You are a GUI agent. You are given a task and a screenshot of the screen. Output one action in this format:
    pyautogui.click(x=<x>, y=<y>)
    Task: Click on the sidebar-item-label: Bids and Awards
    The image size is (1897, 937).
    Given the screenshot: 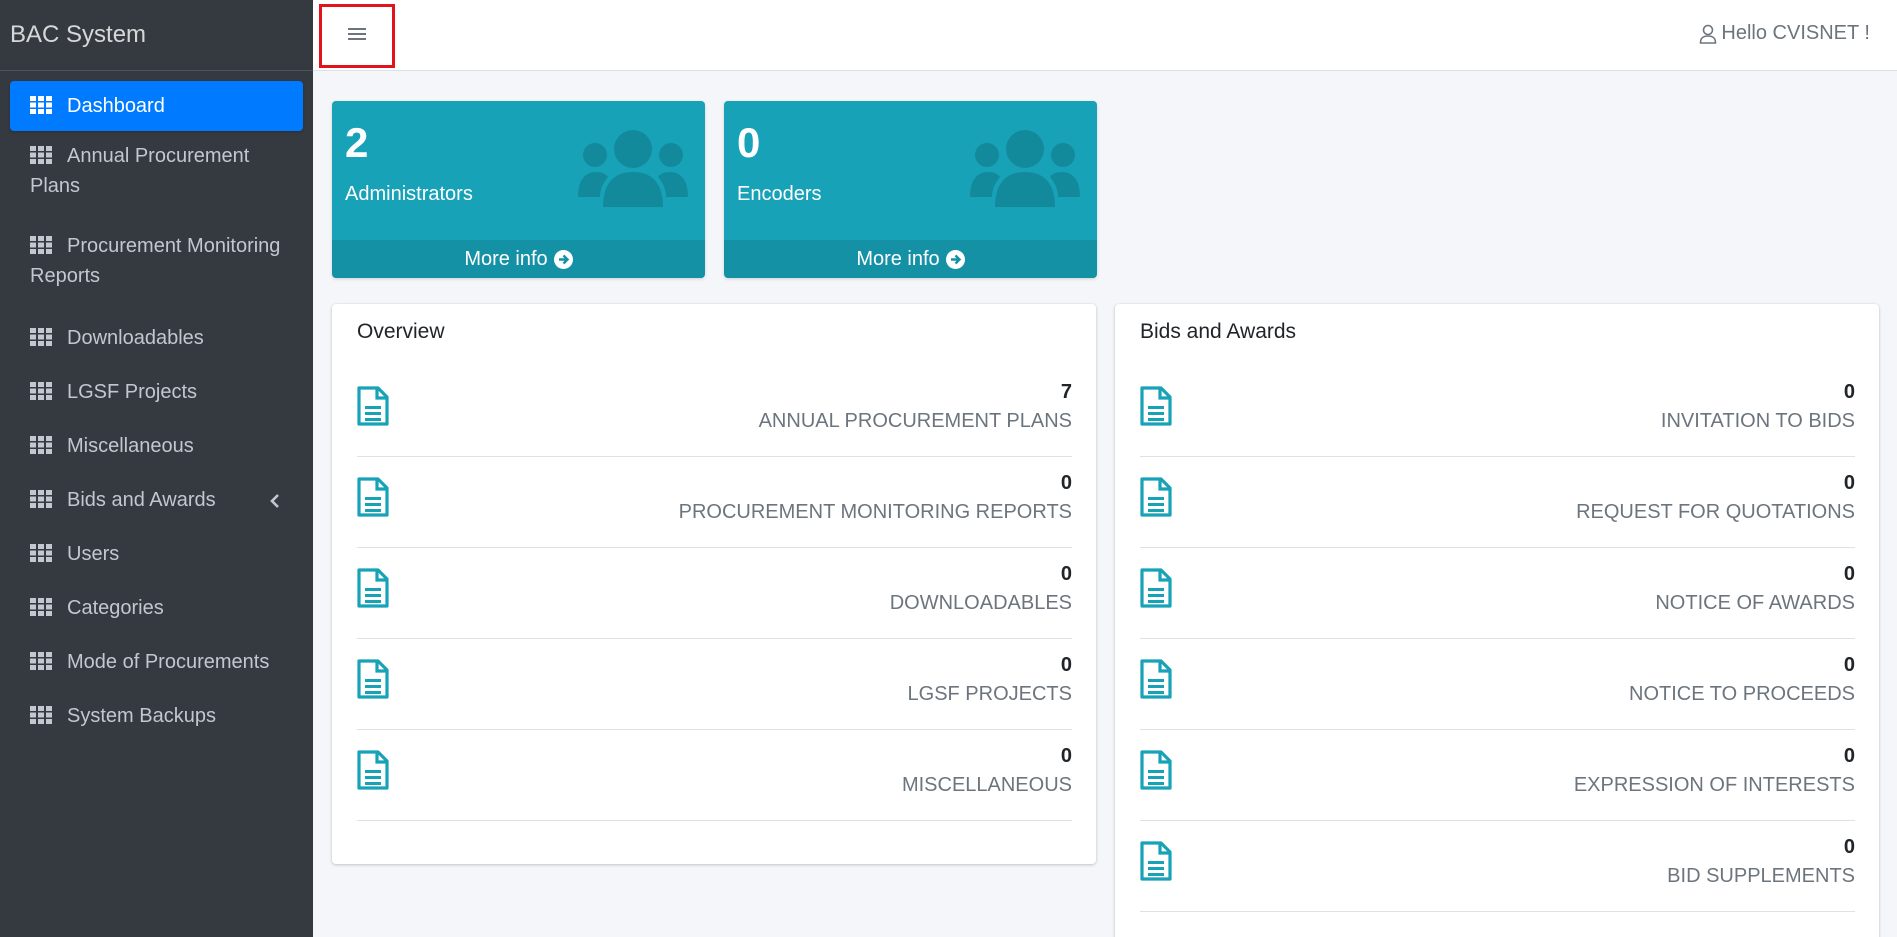 What is the action you would take?
    pyautogui.click(x=141, y=500)
    